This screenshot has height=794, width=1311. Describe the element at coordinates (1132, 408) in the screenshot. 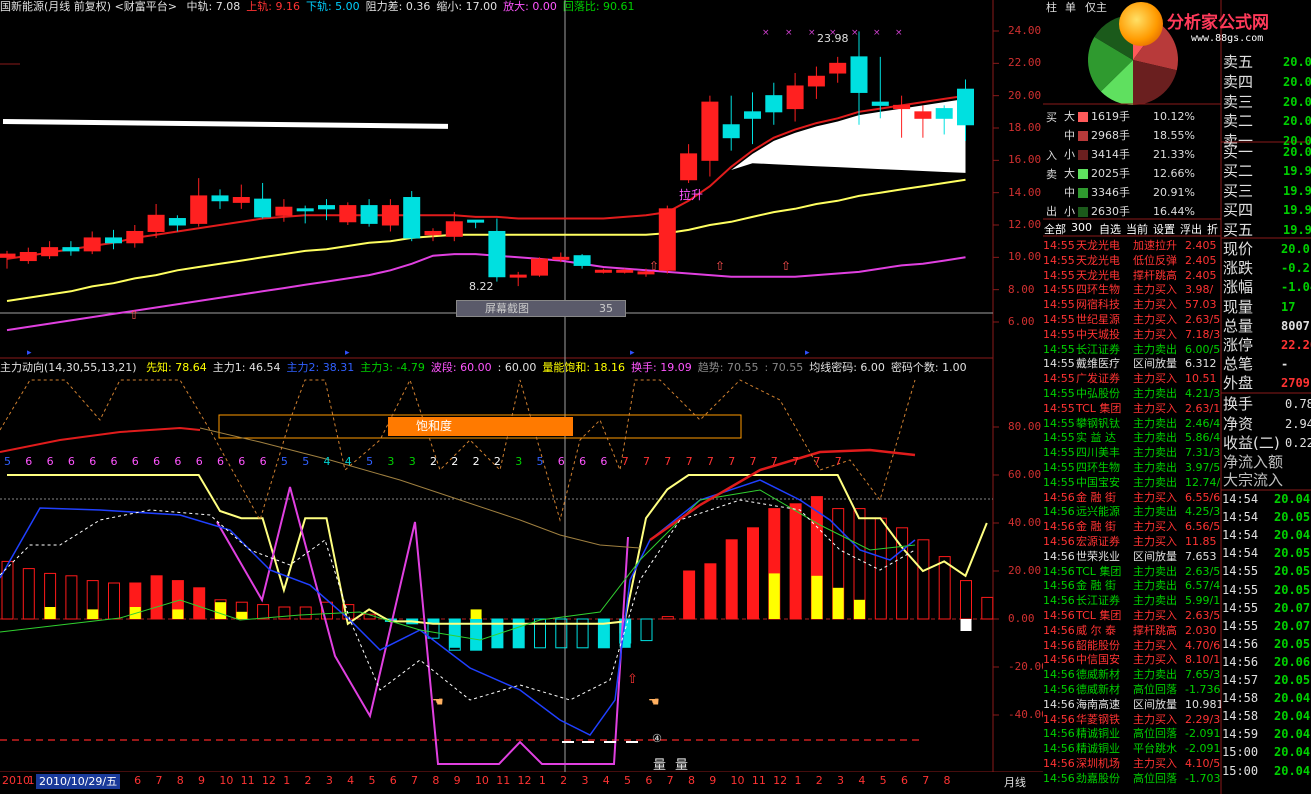

I see `alert-row: 14:55TCL 集团 主力买入 2.63/1` at that location.